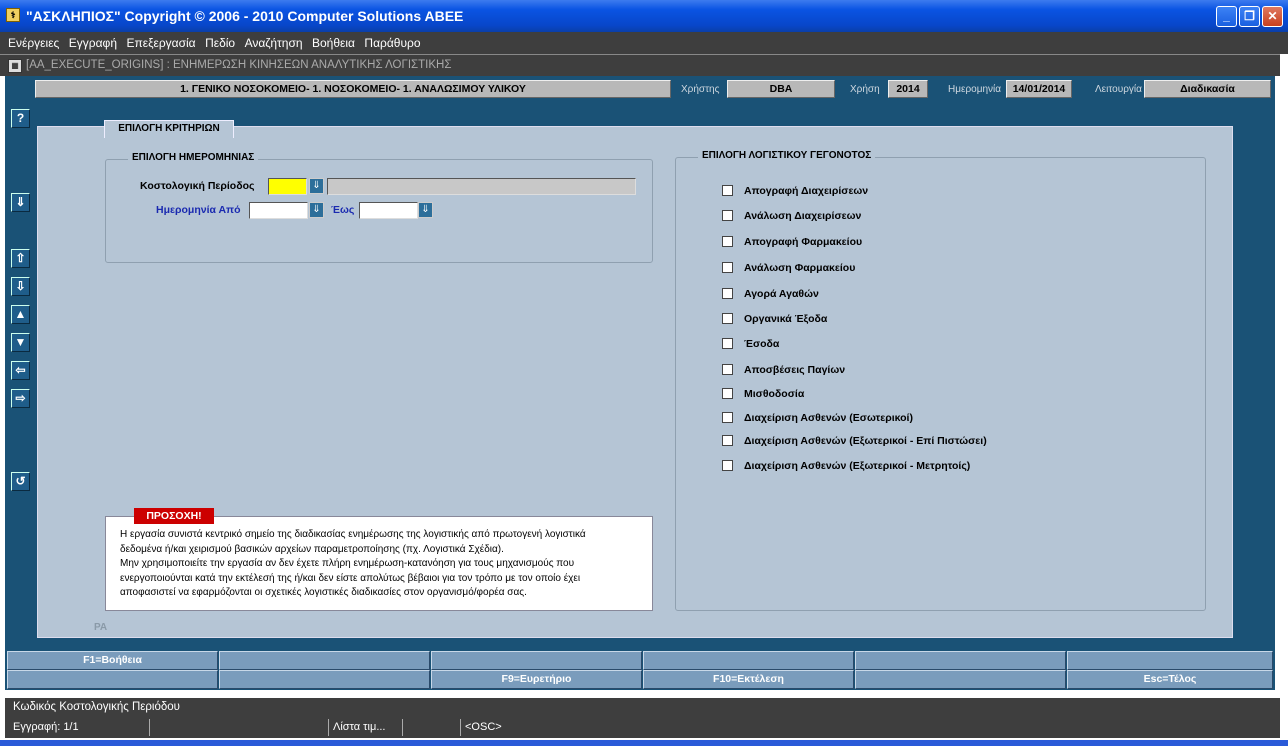 This screenshot has height=746, width=1288. I want to click on warning-header: ΠΡΟΣΟΧΗ!, so click(174, 516).